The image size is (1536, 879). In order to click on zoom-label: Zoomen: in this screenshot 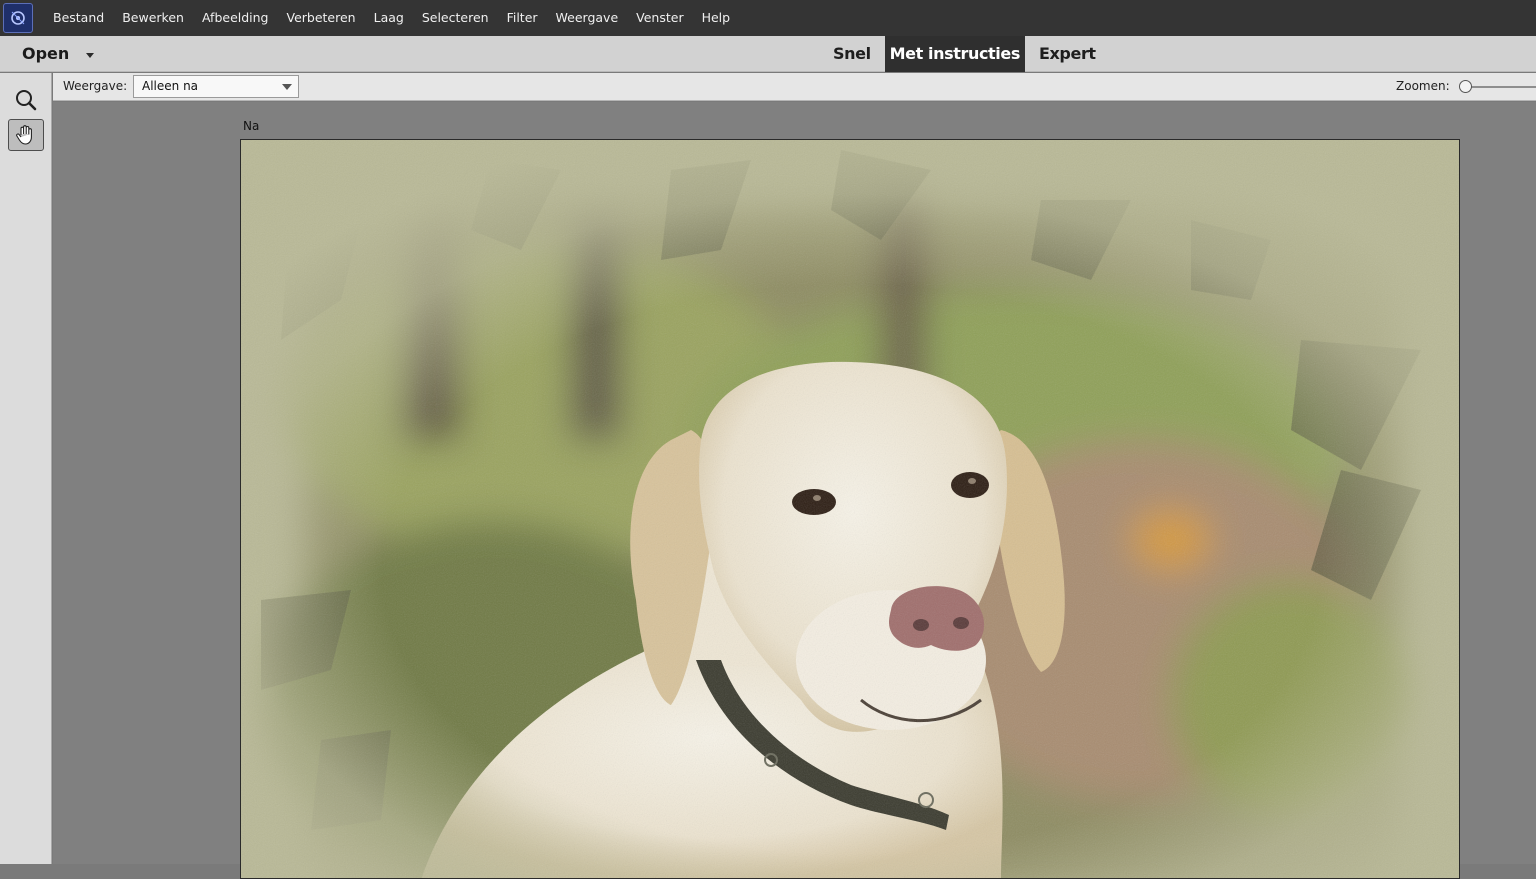, I will do `click(1423, 86)`.